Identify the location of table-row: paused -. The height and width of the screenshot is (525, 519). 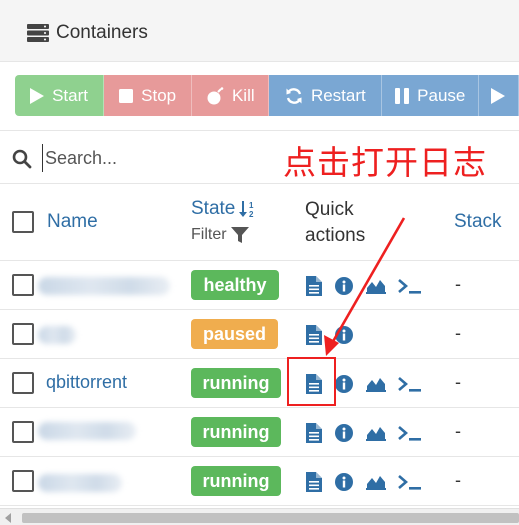
(259, 334).